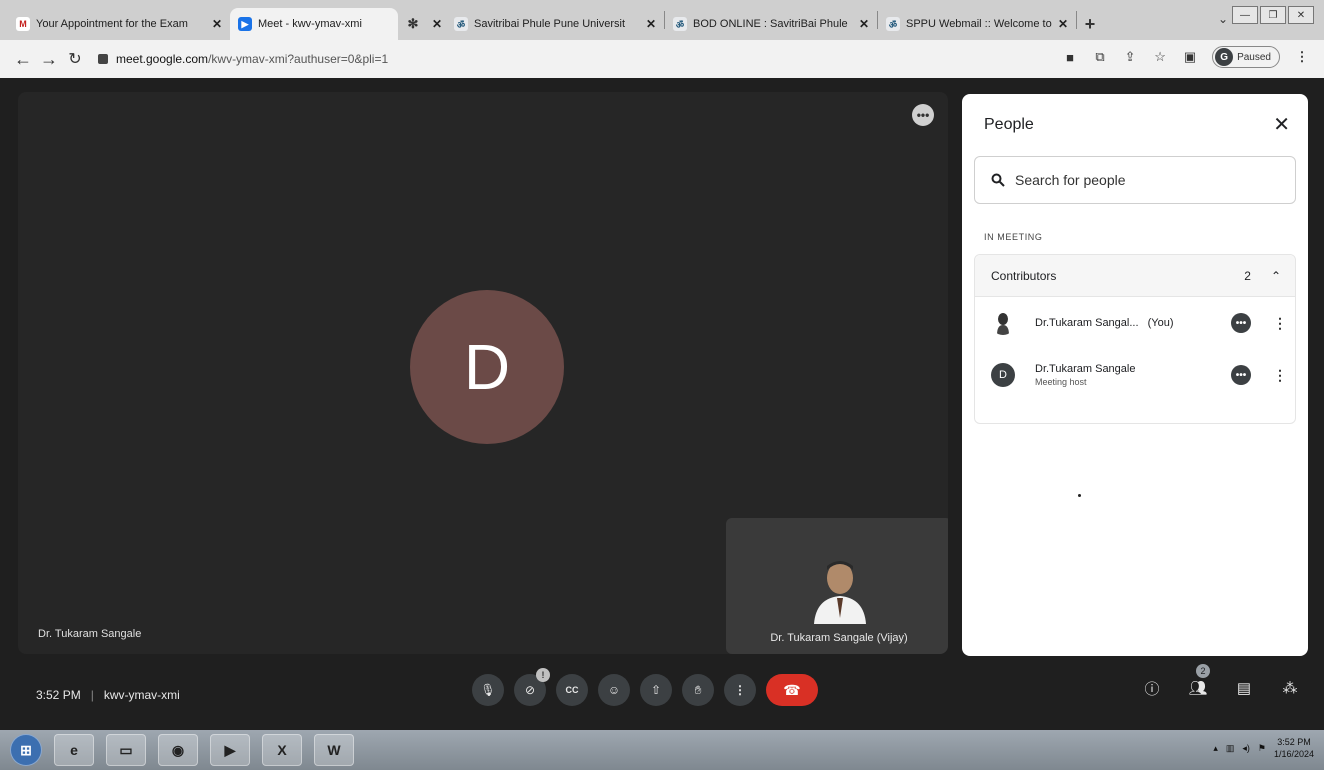 Image resolution: width=1324 pixels, height=770 pixels. I want to click on volume-icon: ◂), so click(1246, 748).